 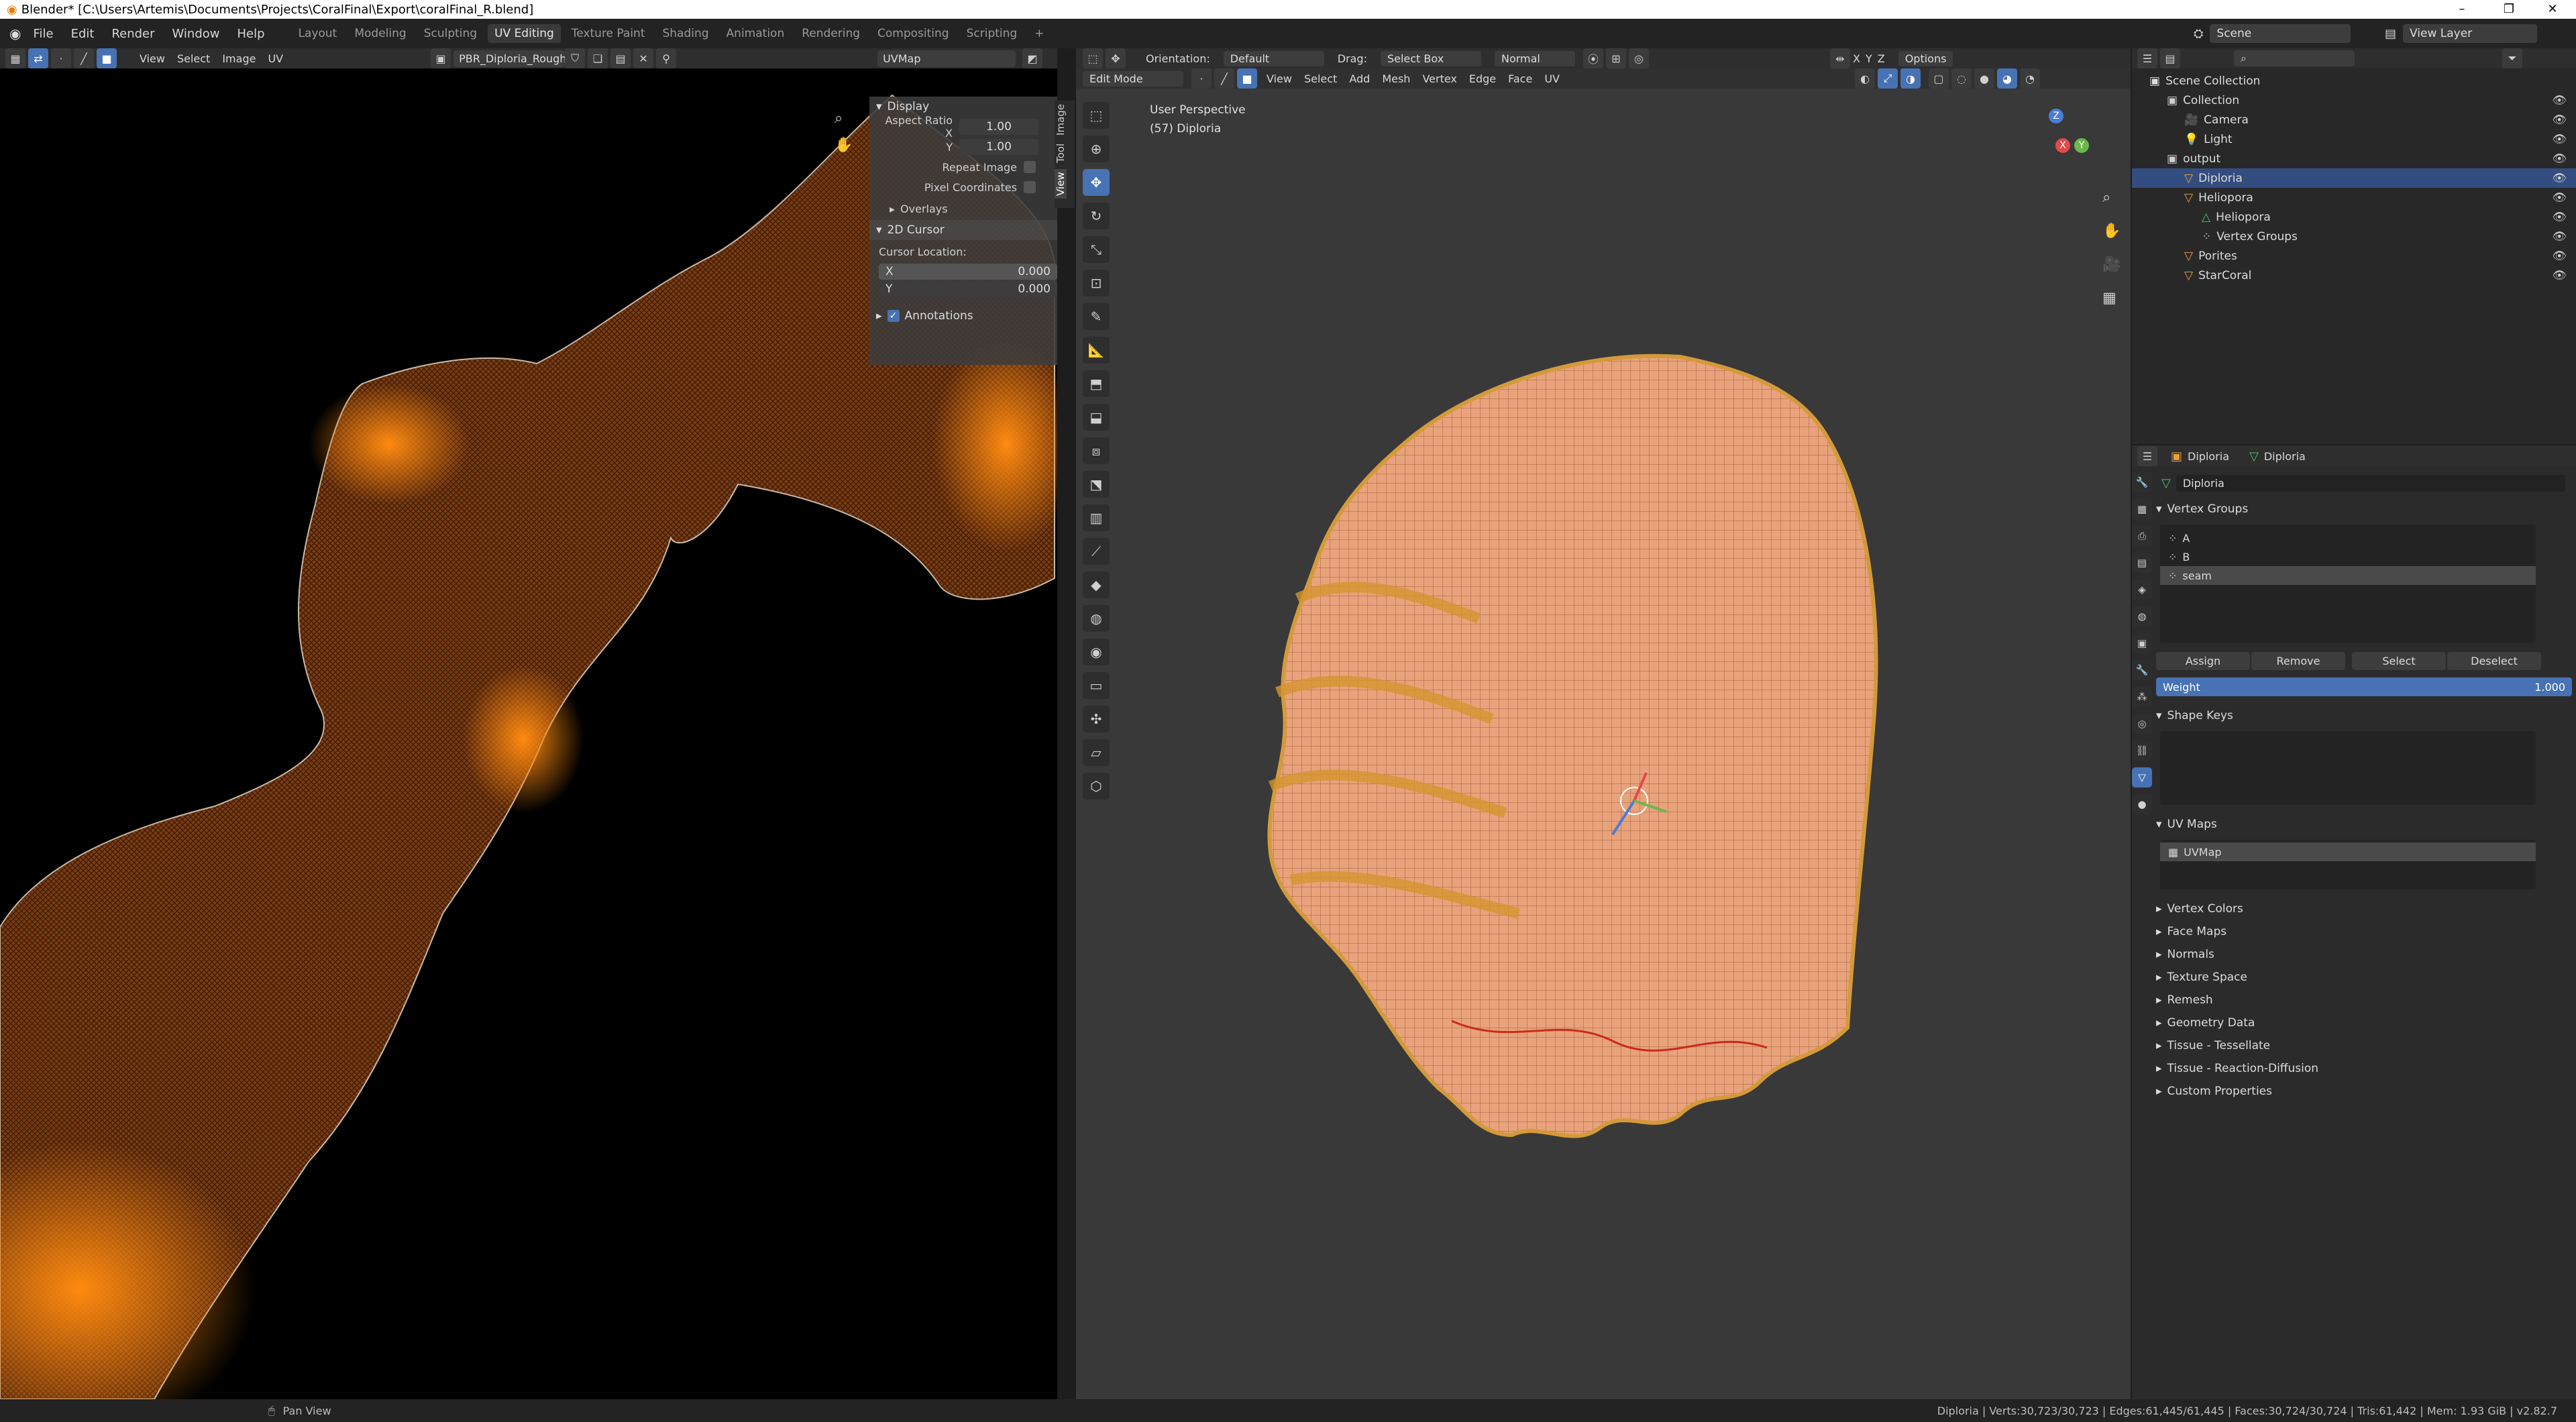 I want to click on vp-menu-face: Face, so click(x=1520, y=79).